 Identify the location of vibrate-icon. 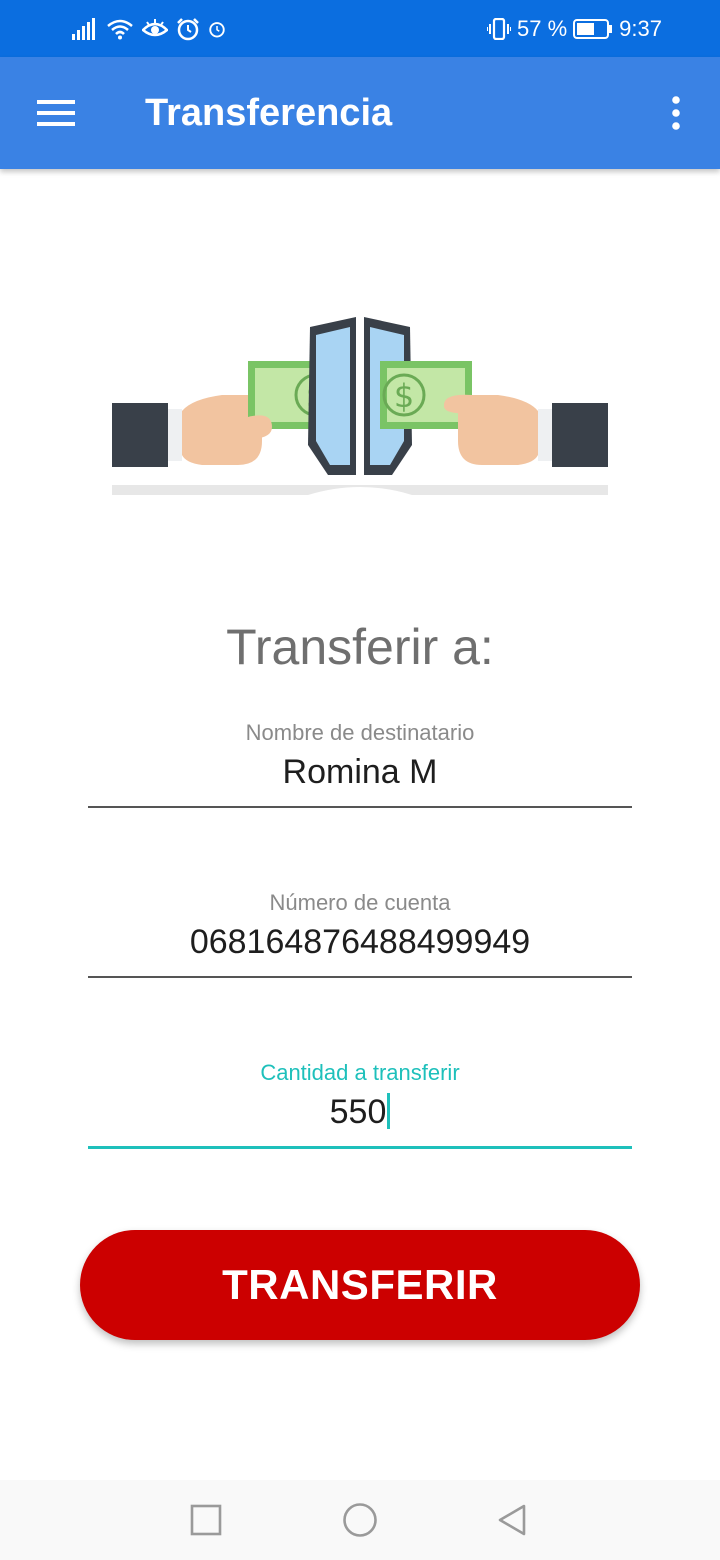
(499, 29).